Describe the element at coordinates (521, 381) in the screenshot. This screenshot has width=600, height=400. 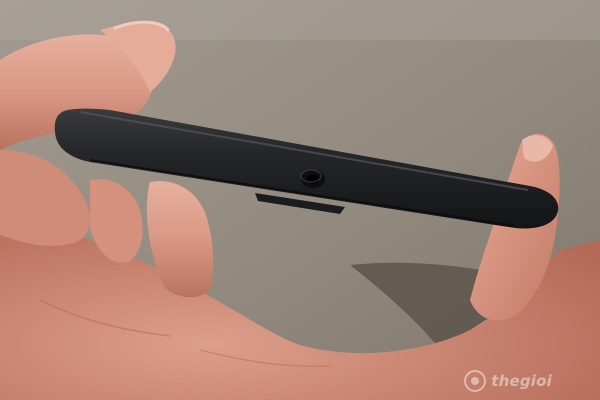
I see `watermark-text: thegioi` at that location.